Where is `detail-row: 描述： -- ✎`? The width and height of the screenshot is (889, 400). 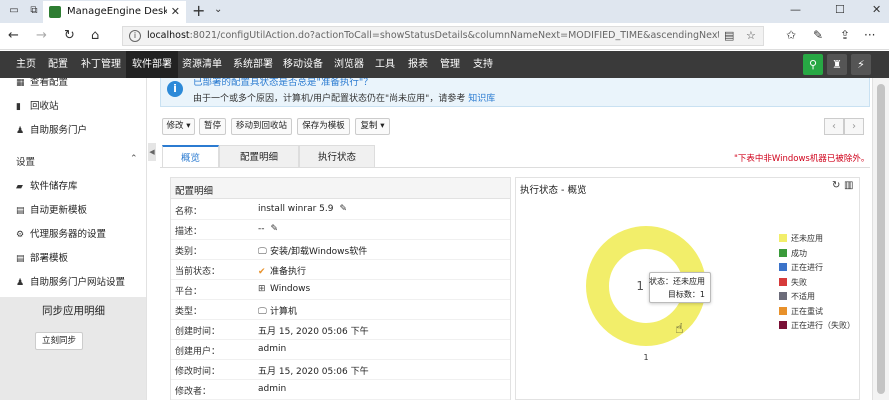
detail-row: 描述： -- ✎ is located at coordinates (340, 229).